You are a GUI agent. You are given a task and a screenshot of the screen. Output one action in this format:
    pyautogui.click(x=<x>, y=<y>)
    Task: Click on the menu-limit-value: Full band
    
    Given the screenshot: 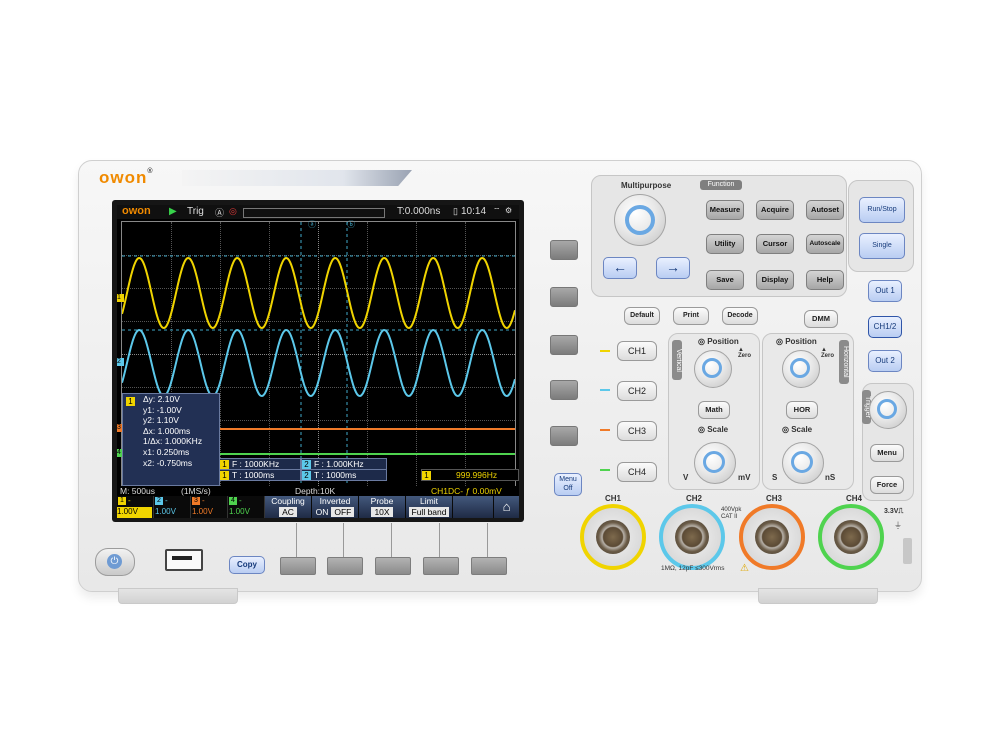 What is the action you would take?
    pyautogui.click(x=429, y=512)
    